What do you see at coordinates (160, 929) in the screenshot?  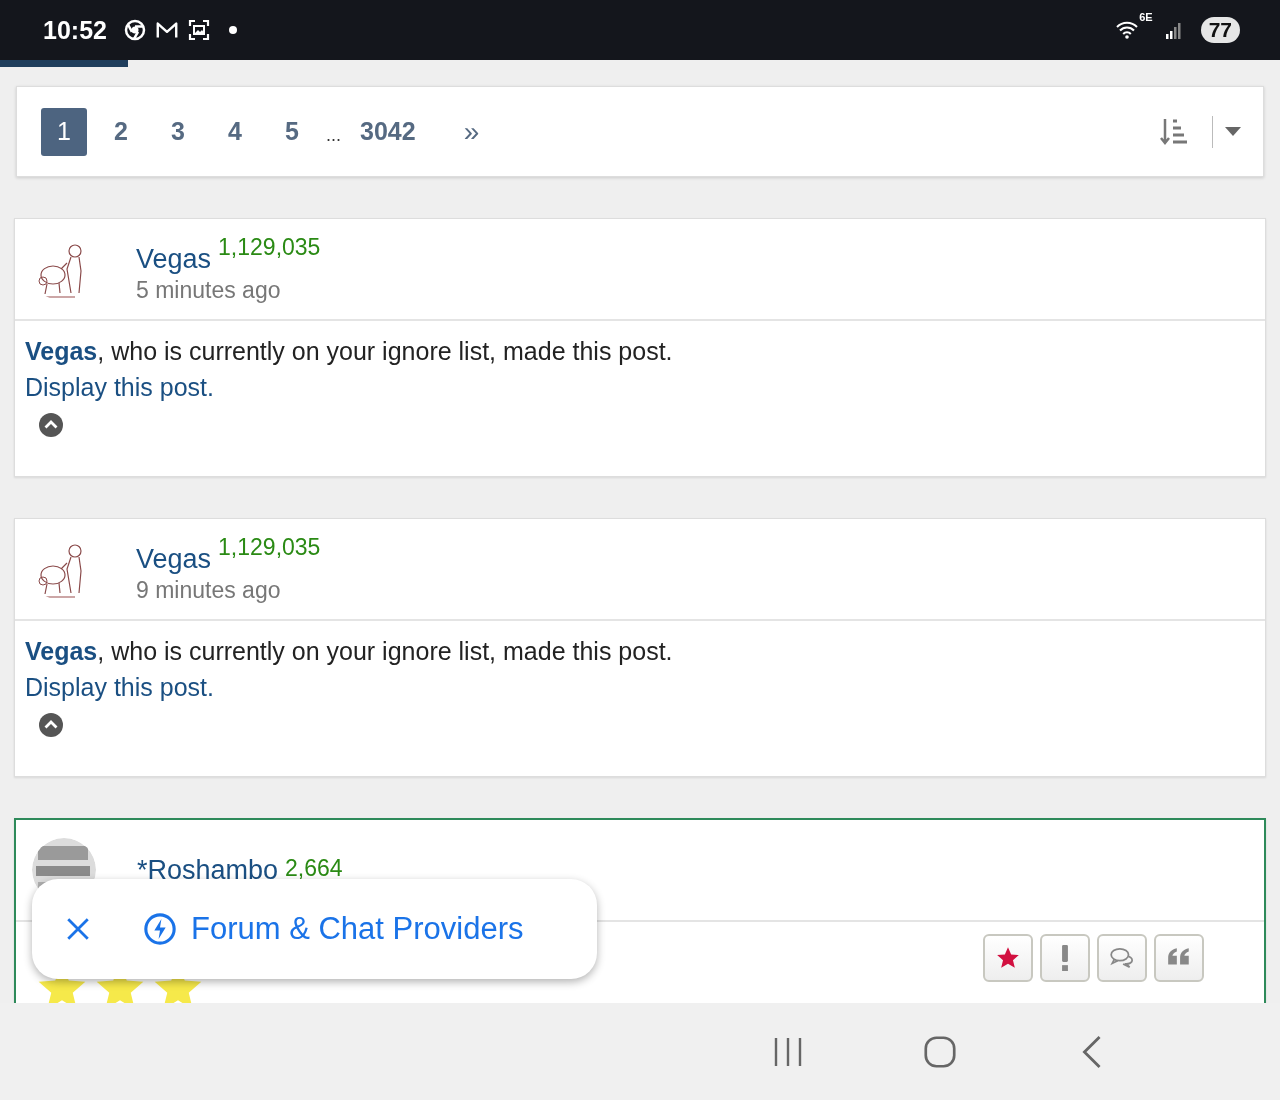 I see `lightning-bolt-icon` at bounding box center [160, 929].